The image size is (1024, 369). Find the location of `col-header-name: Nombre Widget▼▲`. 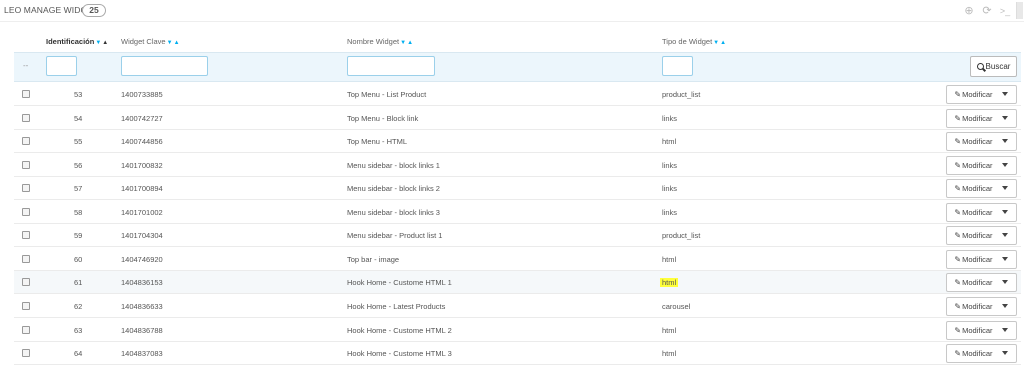

col-header-name: Nombre Widget▼▲ is located at coordinates (380, 41).